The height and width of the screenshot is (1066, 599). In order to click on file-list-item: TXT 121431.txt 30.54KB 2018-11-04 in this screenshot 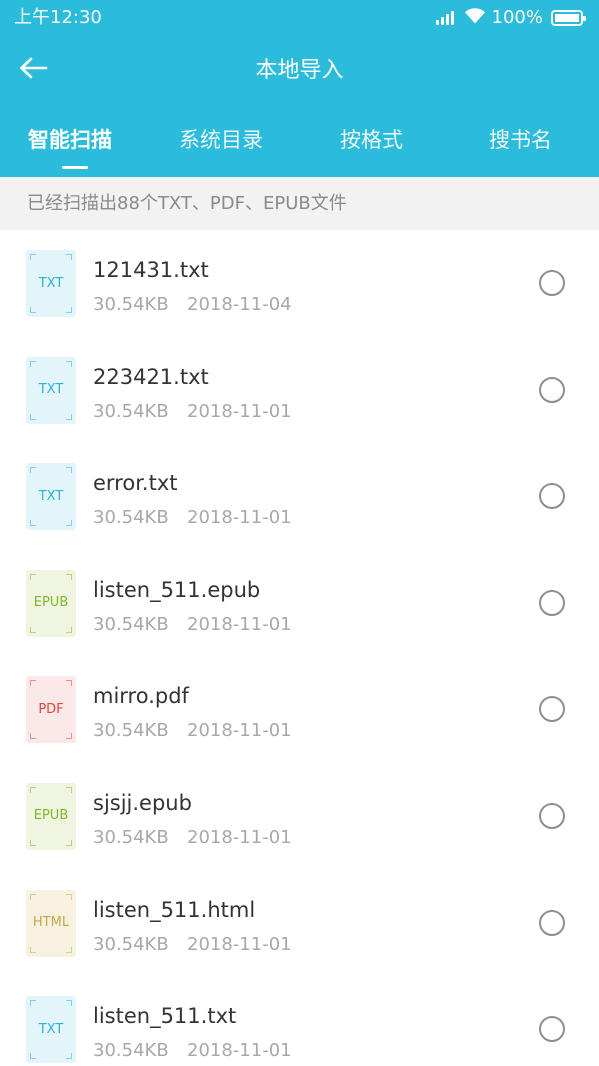, I will do `click(299, 283)`.